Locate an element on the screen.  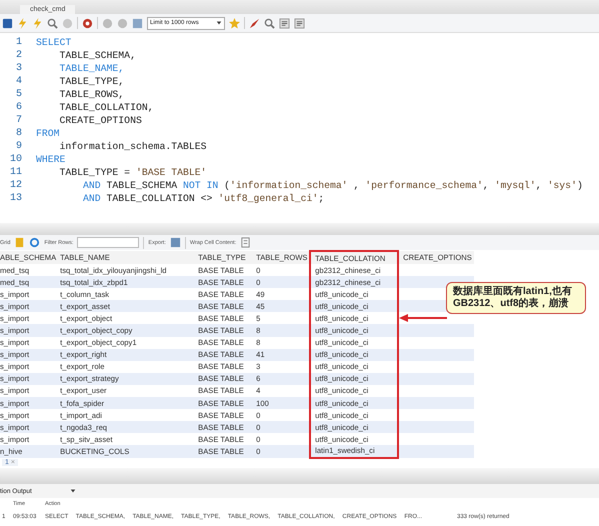
code-line: FROM is located at coordinates (48, 133).